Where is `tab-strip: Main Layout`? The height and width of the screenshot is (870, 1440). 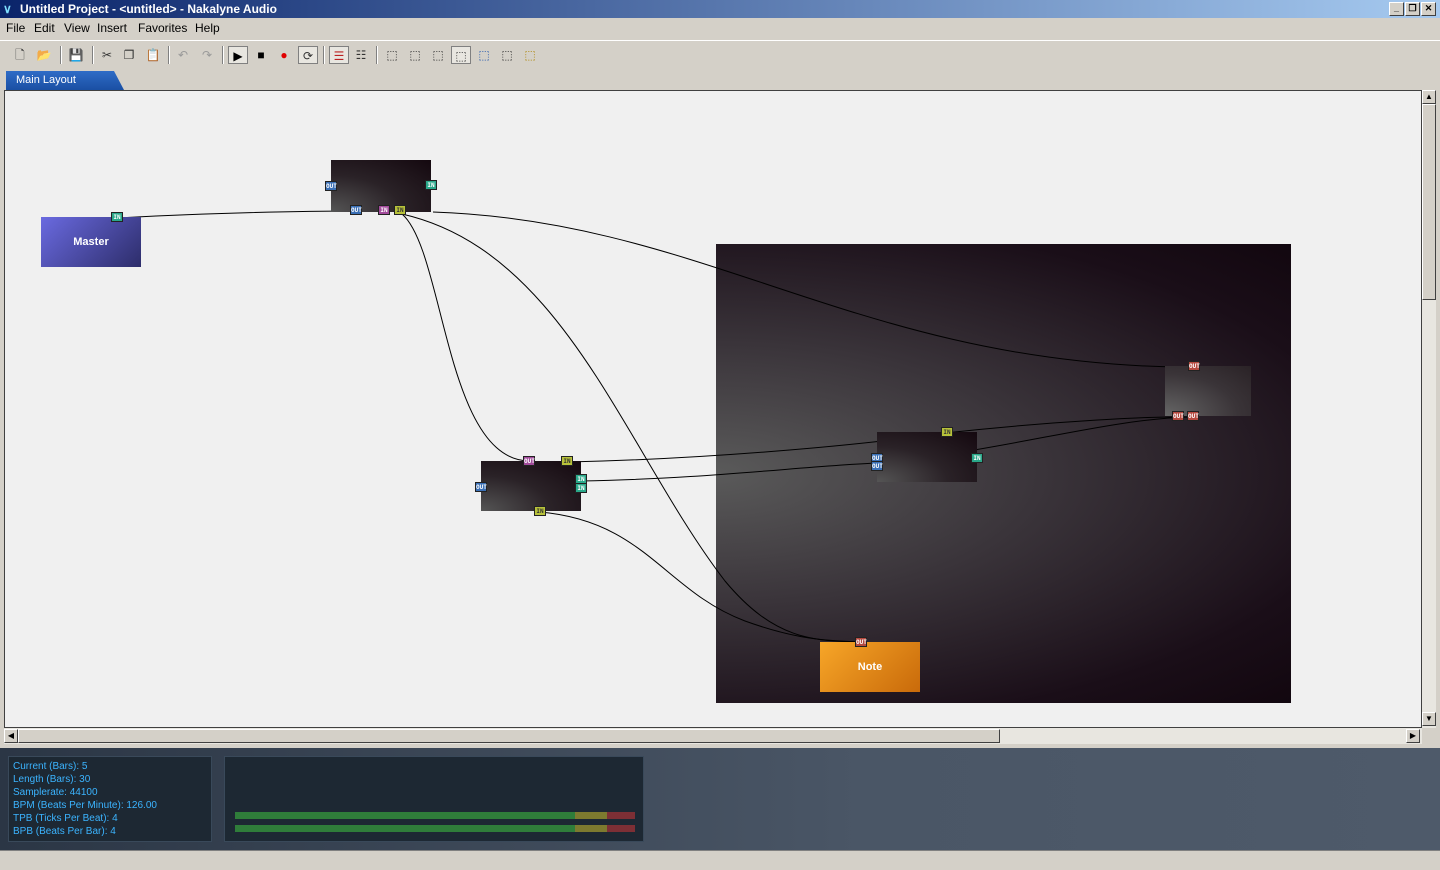
tab-strip: Main Layout is located at coordinates (720, 79).